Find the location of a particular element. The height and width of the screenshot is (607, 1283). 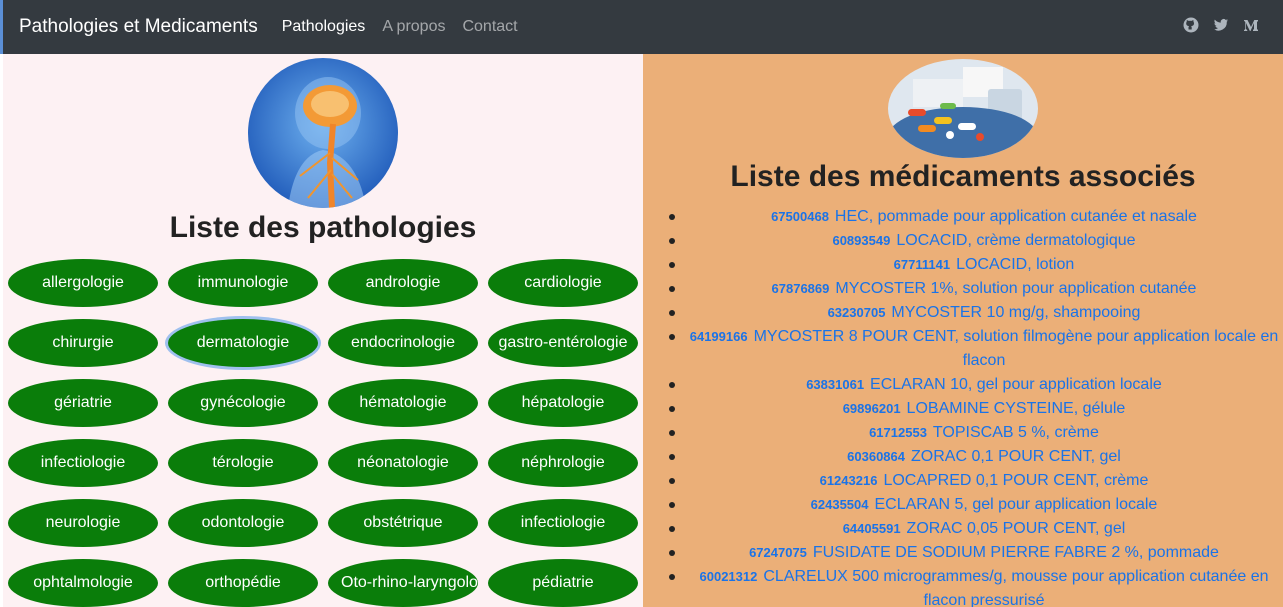

pathology-button-andrologie: andrologie is located at coordinates (403, 283).